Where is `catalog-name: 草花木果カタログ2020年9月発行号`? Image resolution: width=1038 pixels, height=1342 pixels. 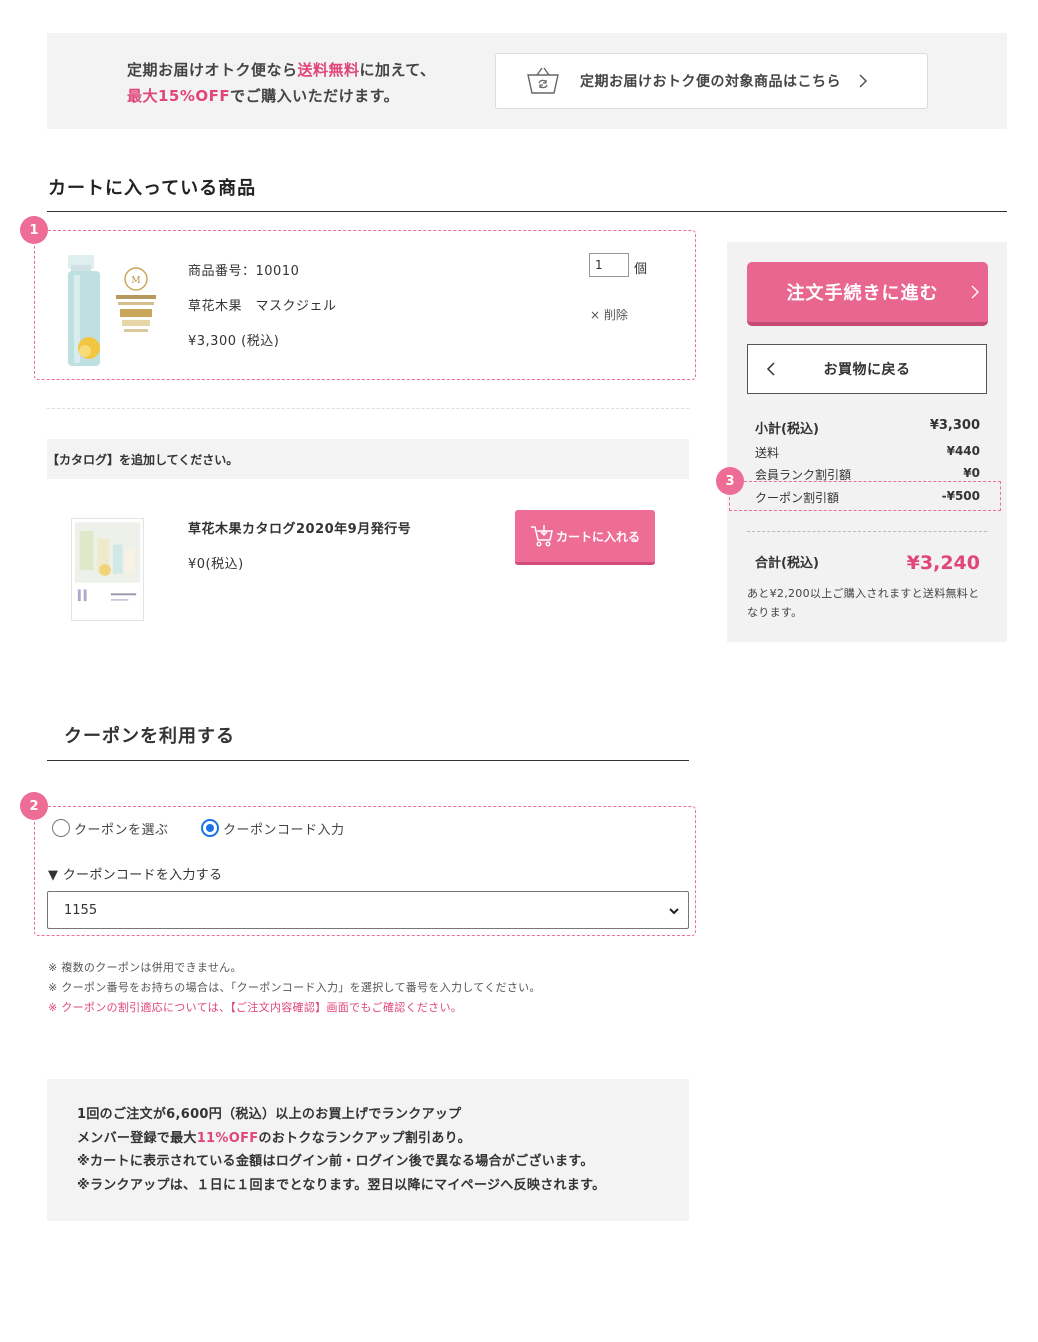 catalog-name: 草花木果カタログ2020年9月発行号 is located at coordinates (300, 529).